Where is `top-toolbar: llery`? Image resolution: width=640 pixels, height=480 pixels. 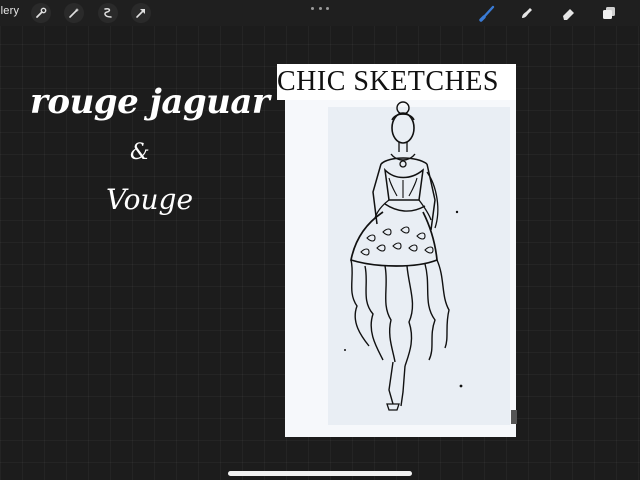 top-toolbar: llery is located at coordinates (320, 13).